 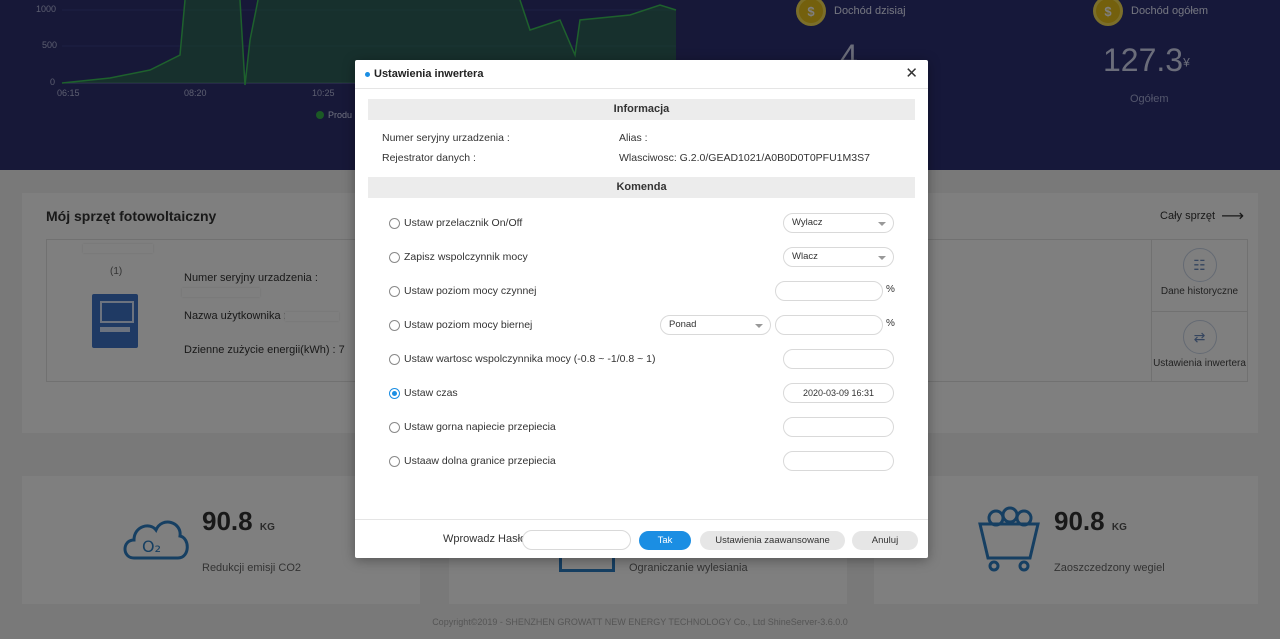 I want to click on command-onoff: Ustaw przelacznik On/Off, so click(x=455, y=223).